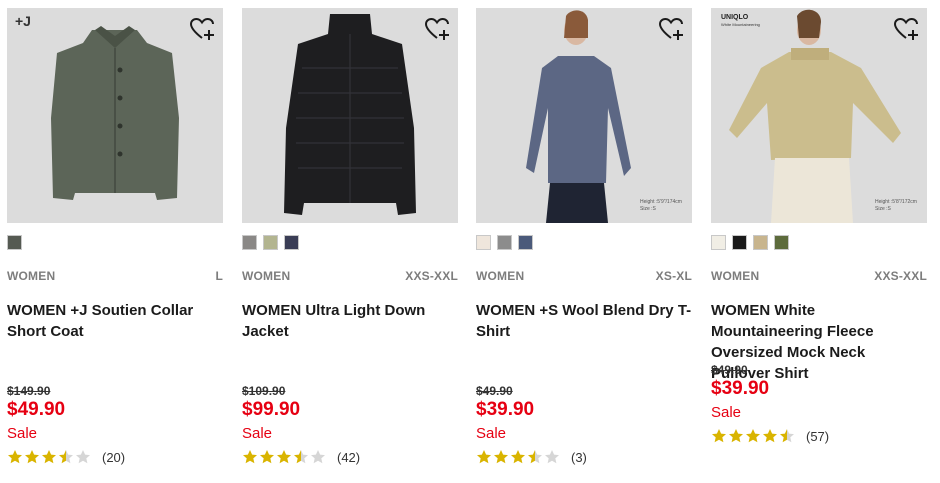 Image resolution: width=940 pixels, height=483 pixels. I want to click on product-name: WOMEN Ultra Light Down Jacket, so click(350, 342).